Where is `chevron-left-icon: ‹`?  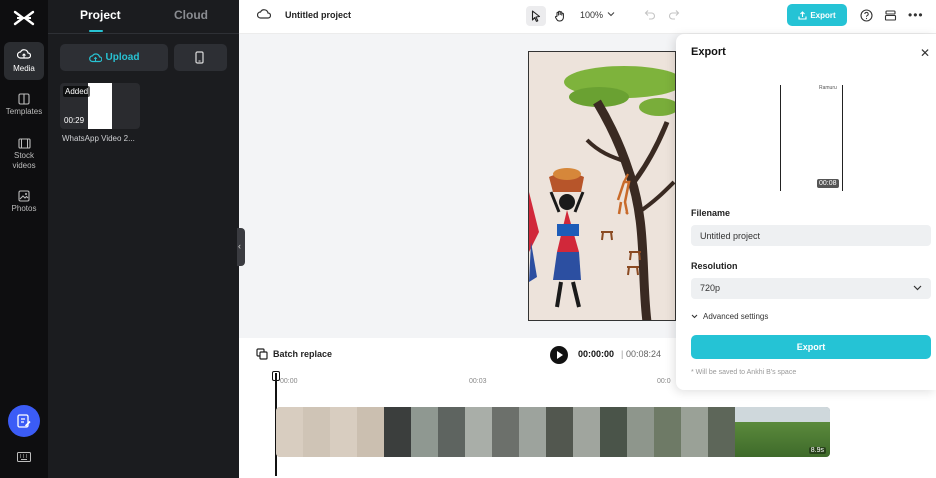 chevron-left-icon: ‹ is located at coordinates (239, 246).